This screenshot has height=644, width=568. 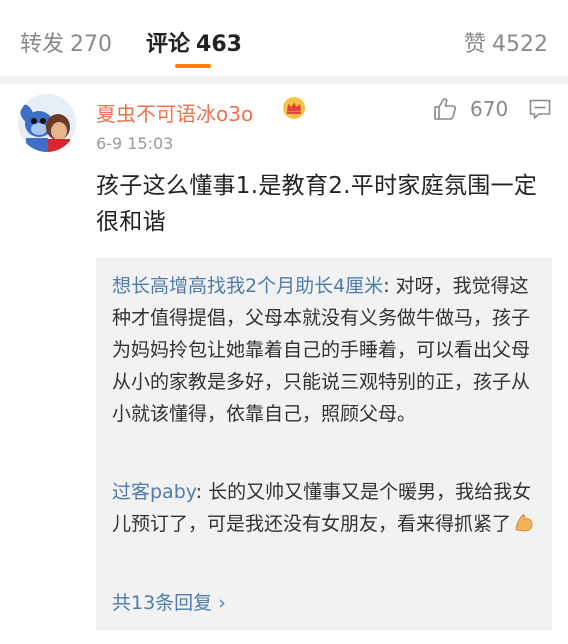 I want to click on tab-likes-label: 赞, so click(x=474, y=44).